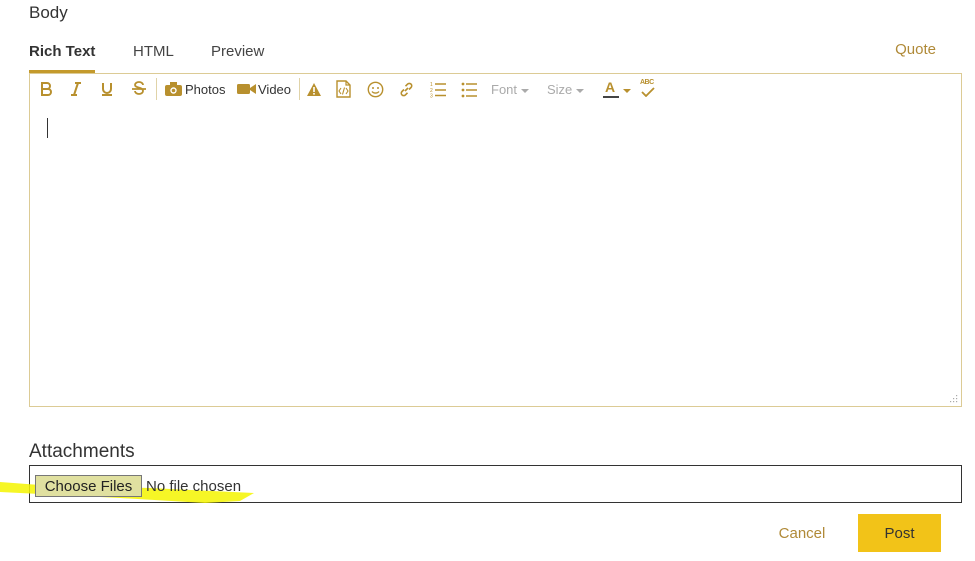 The height and width of the screenshot is (561, 975). What do you see at coordinates (194, 486) in the screenshot?
I see `file-status-text: No file chosen` at bounding box center [194, 486].